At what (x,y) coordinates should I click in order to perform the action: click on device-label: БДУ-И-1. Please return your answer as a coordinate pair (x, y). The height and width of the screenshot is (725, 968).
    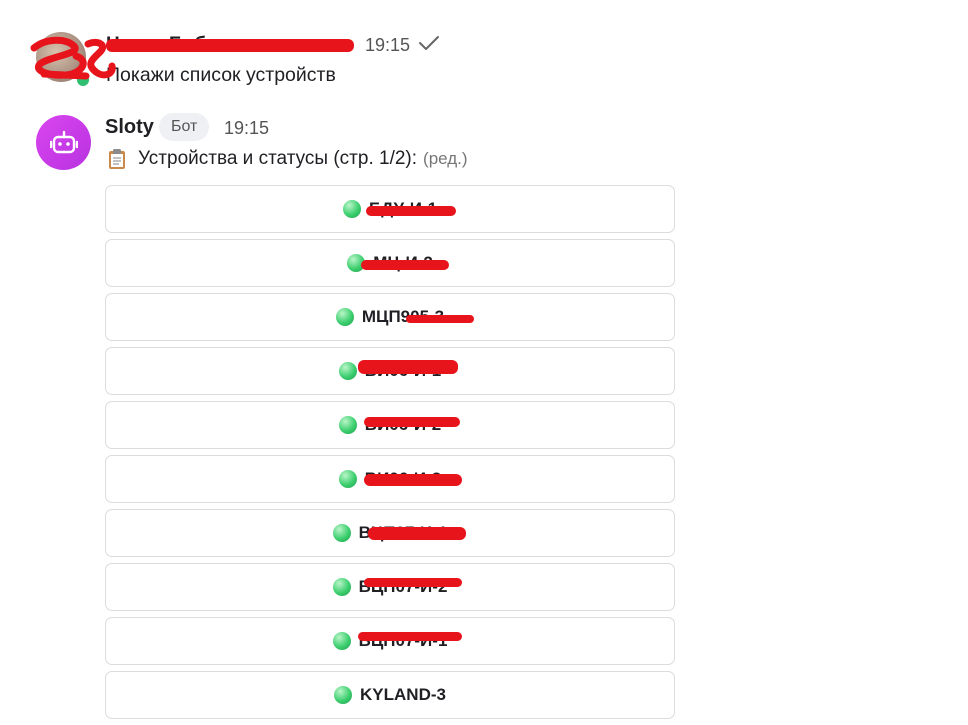
    Looking at the image, I should click on (403, 208).